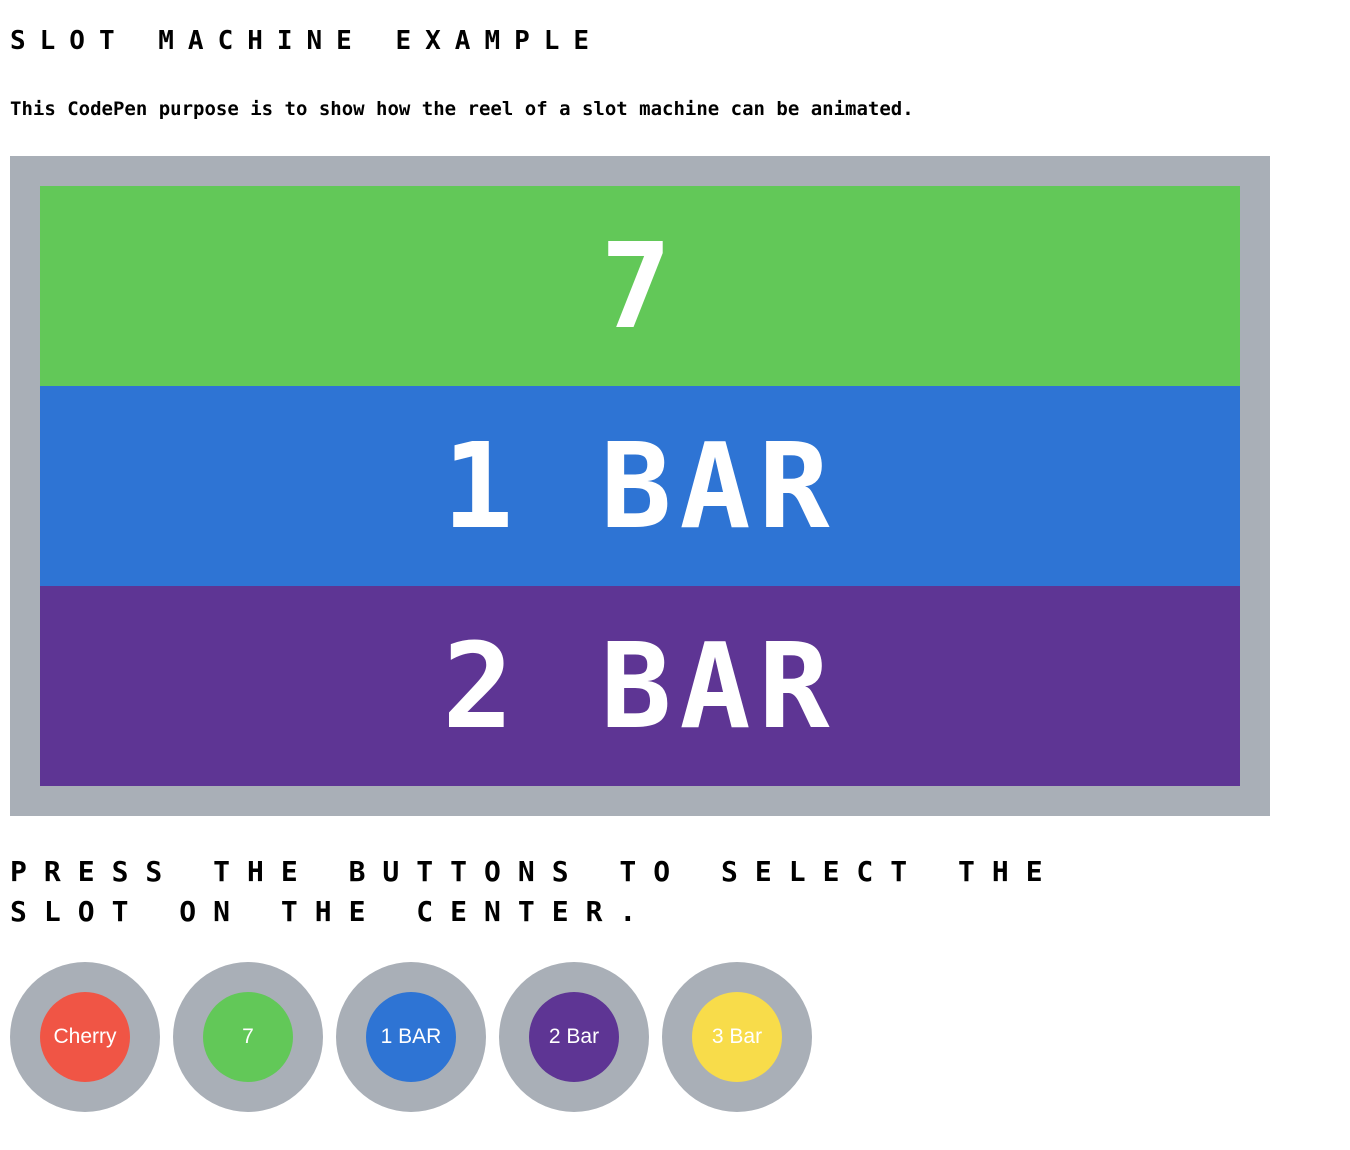 Image resolution: width=1350 pixels, height=1150 pixels. I want to click on cherry-button: Cherry, so click(85, 1037).